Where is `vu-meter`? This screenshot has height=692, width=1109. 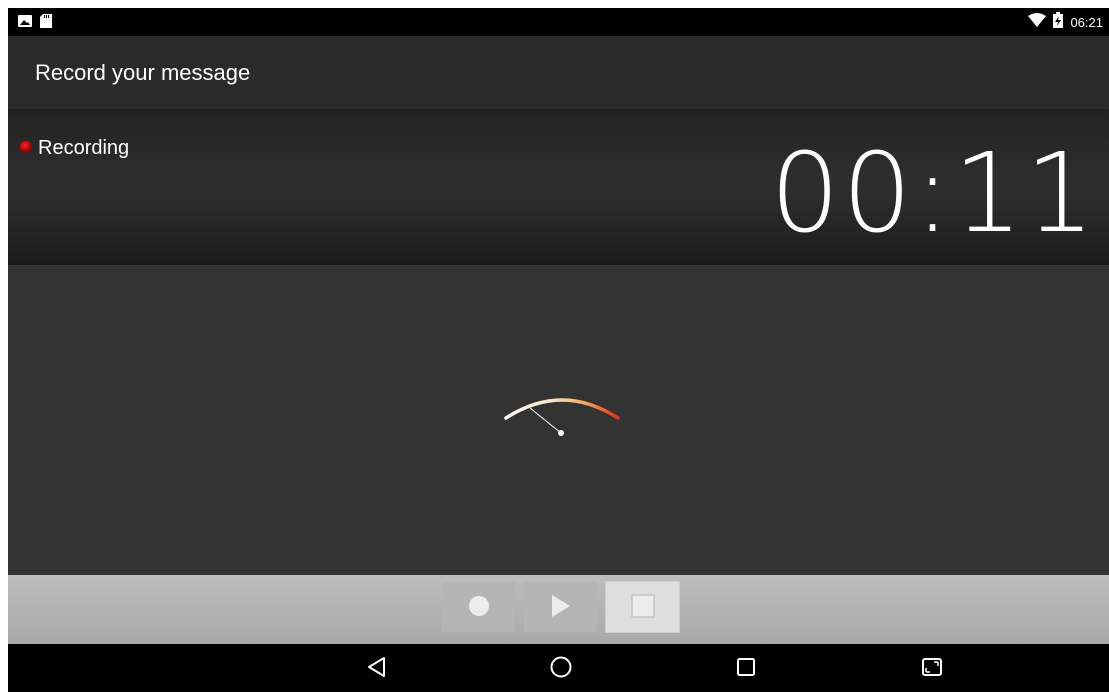
vu-meter is located at coordinates (563, 420).